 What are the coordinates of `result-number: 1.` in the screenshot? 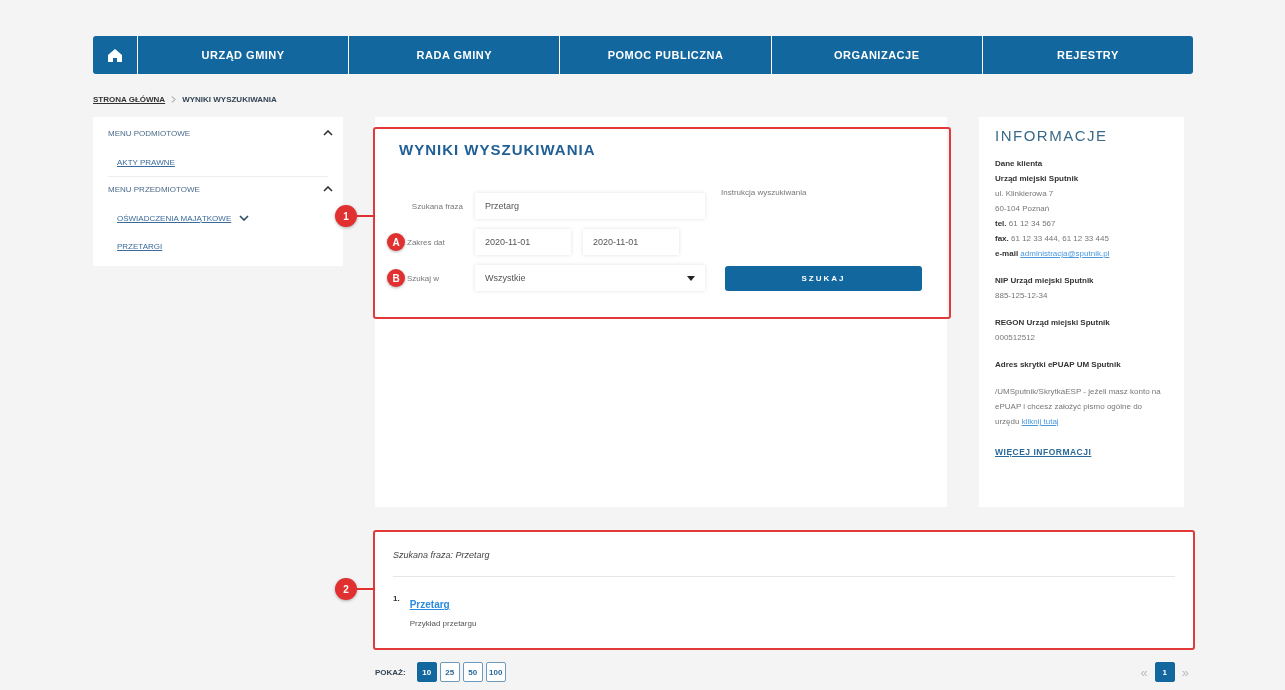 It's located at (396, 599).